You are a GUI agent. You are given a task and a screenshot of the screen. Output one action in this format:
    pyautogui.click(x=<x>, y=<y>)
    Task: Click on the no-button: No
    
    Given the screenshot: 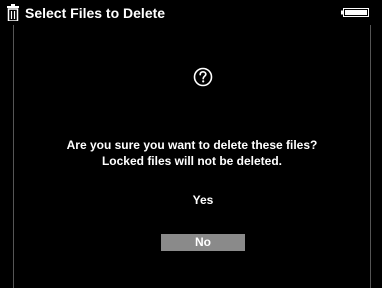 What is the action you would take?
    pyautogui.click(x=203, y=242)
    